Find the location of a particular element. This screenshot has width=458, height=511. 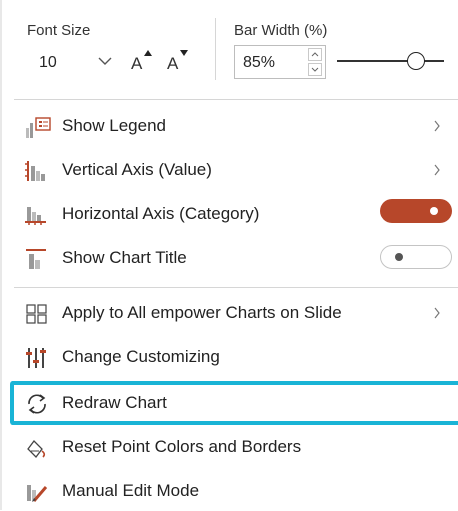

menu-item-show-legend: Show Legend is located at coordinates (229, 126).